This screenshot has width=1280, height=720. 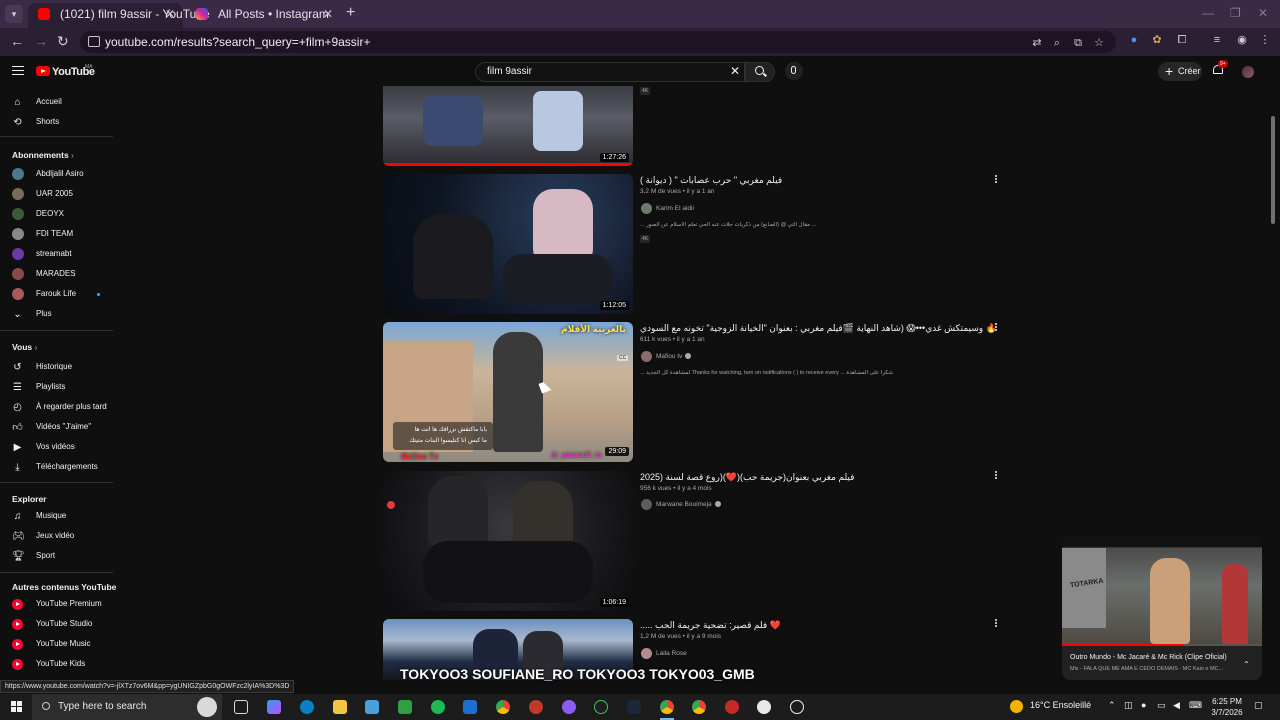 What do you see at coordinates (56, 664) in the screenshot?
I see `sidebar-item-youtube-kids: YouTube Kids` at bounding box center [56, 664].